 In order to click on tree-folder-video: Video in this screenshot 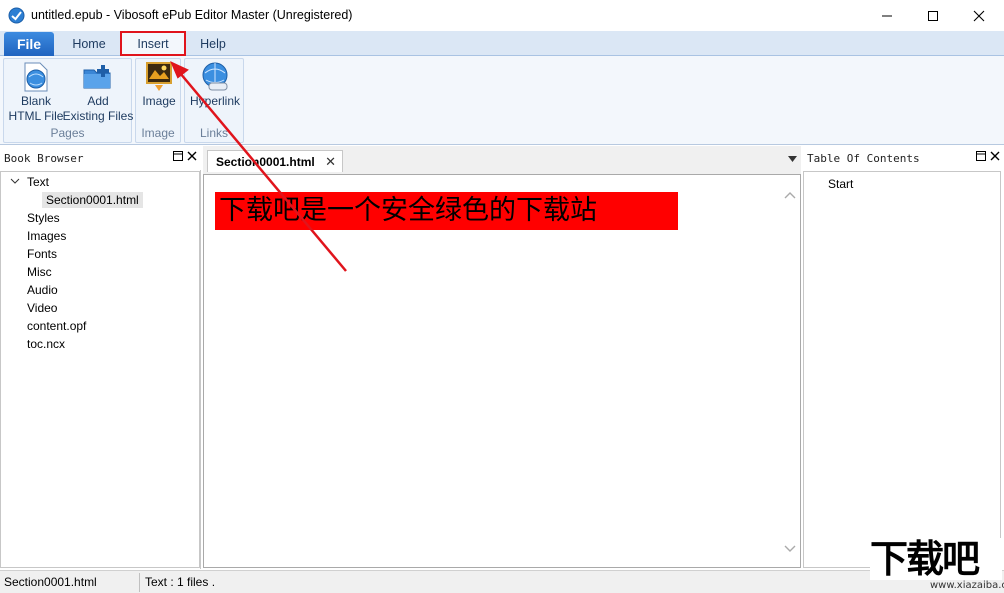, I will do `click(42, 308)`.